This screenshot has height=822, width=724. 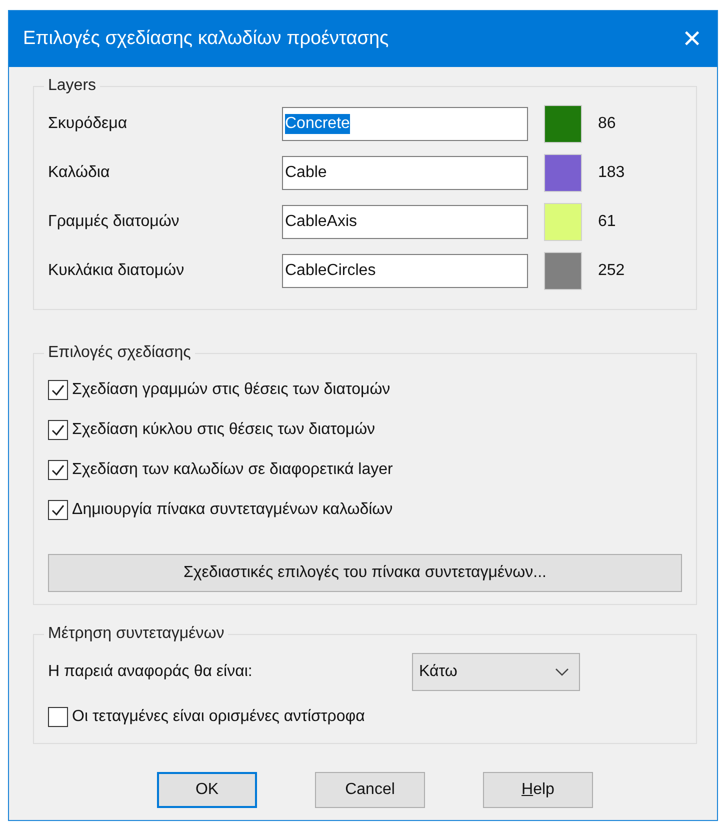 What do you see at coordinates (231, 390) in the screenshot?
I see `checkbox-label: Σχεδίαση γραμμών στις θέσεις των διατομών` at bounding box center [231, 390].